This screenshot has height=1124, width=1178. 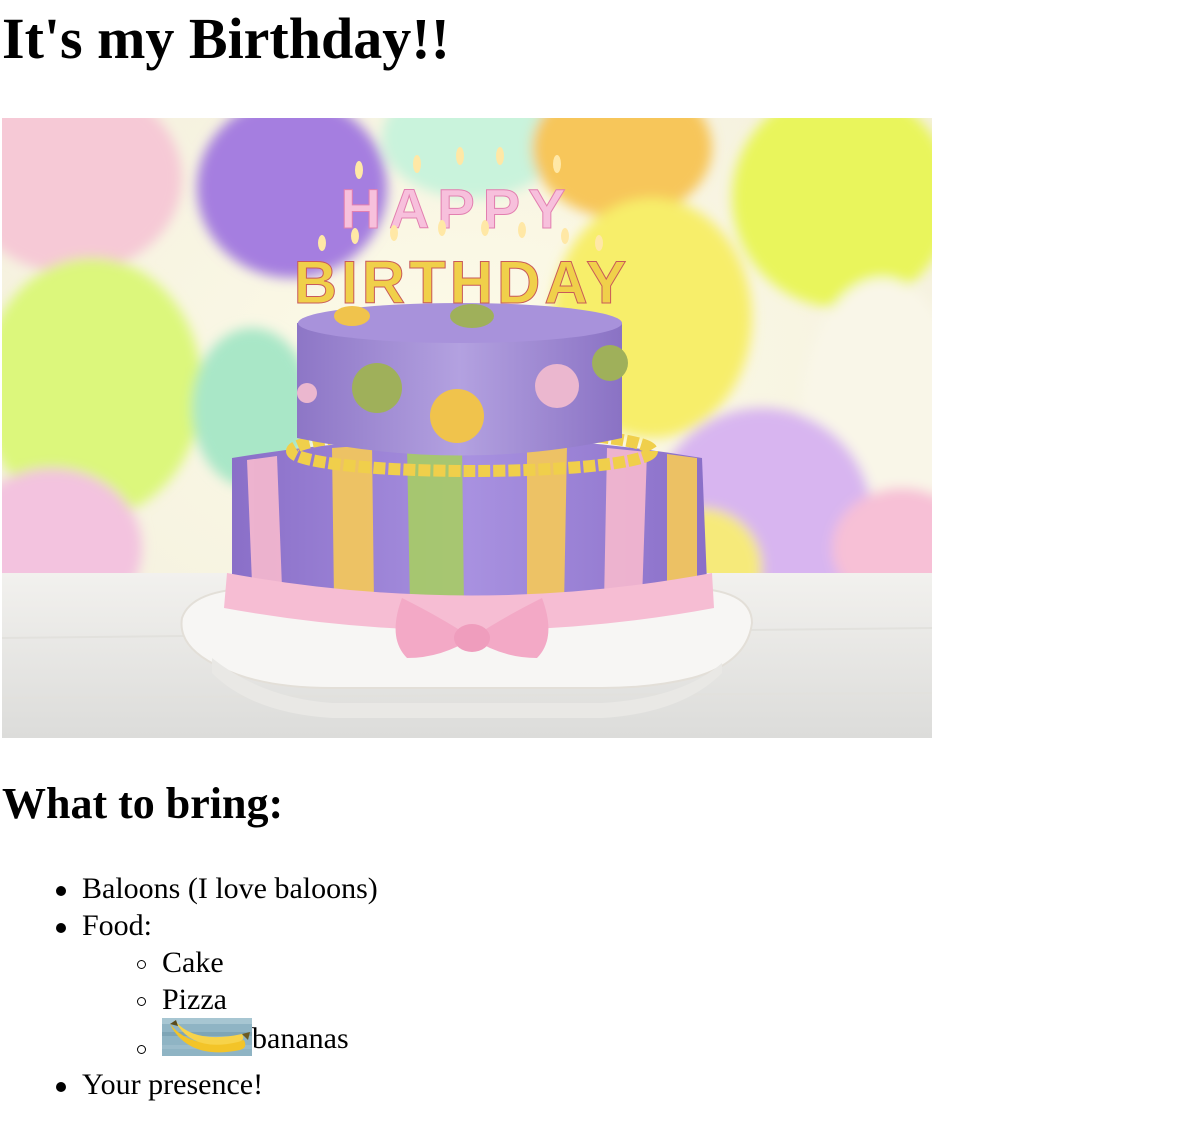 What do you see at coordinates (457, 208) in the screenshot?
I see `candle-letters-top: HAPPY` at bounding box center [457, 208].